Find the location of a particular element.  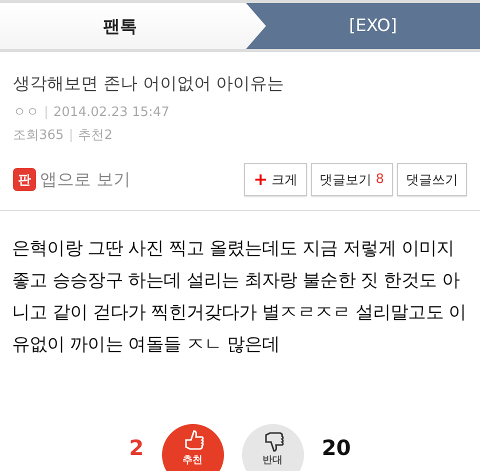

upvote-count: 2 is located at coordinates (136, 448).